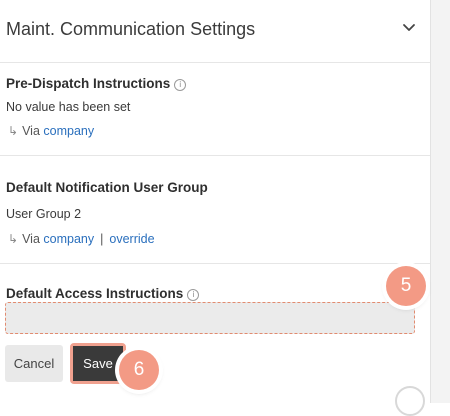  What do you see at coordinates (410, 401) in the screenshot?
I see `next-step-badge` at bounding box center [410, 401].